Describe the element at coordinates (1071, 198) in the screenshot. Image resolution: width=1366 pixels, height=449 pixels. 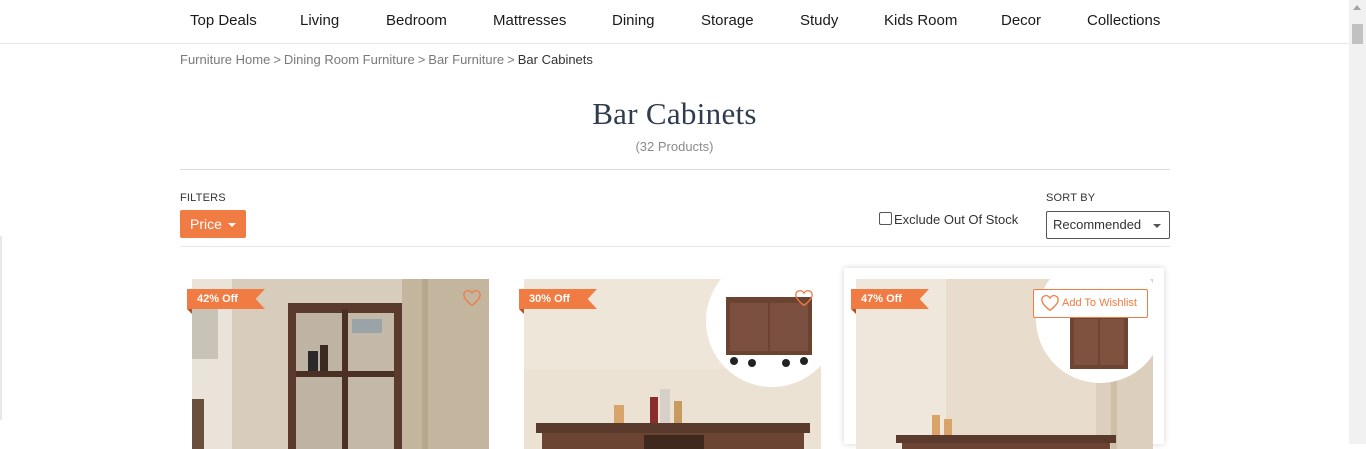
I see `sort-by-label: SORT BY` at that location.